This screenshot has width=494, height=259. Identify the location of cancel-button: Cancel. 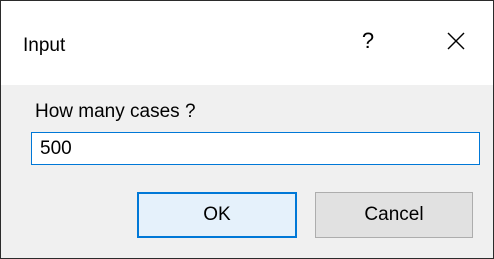
(394, 215).